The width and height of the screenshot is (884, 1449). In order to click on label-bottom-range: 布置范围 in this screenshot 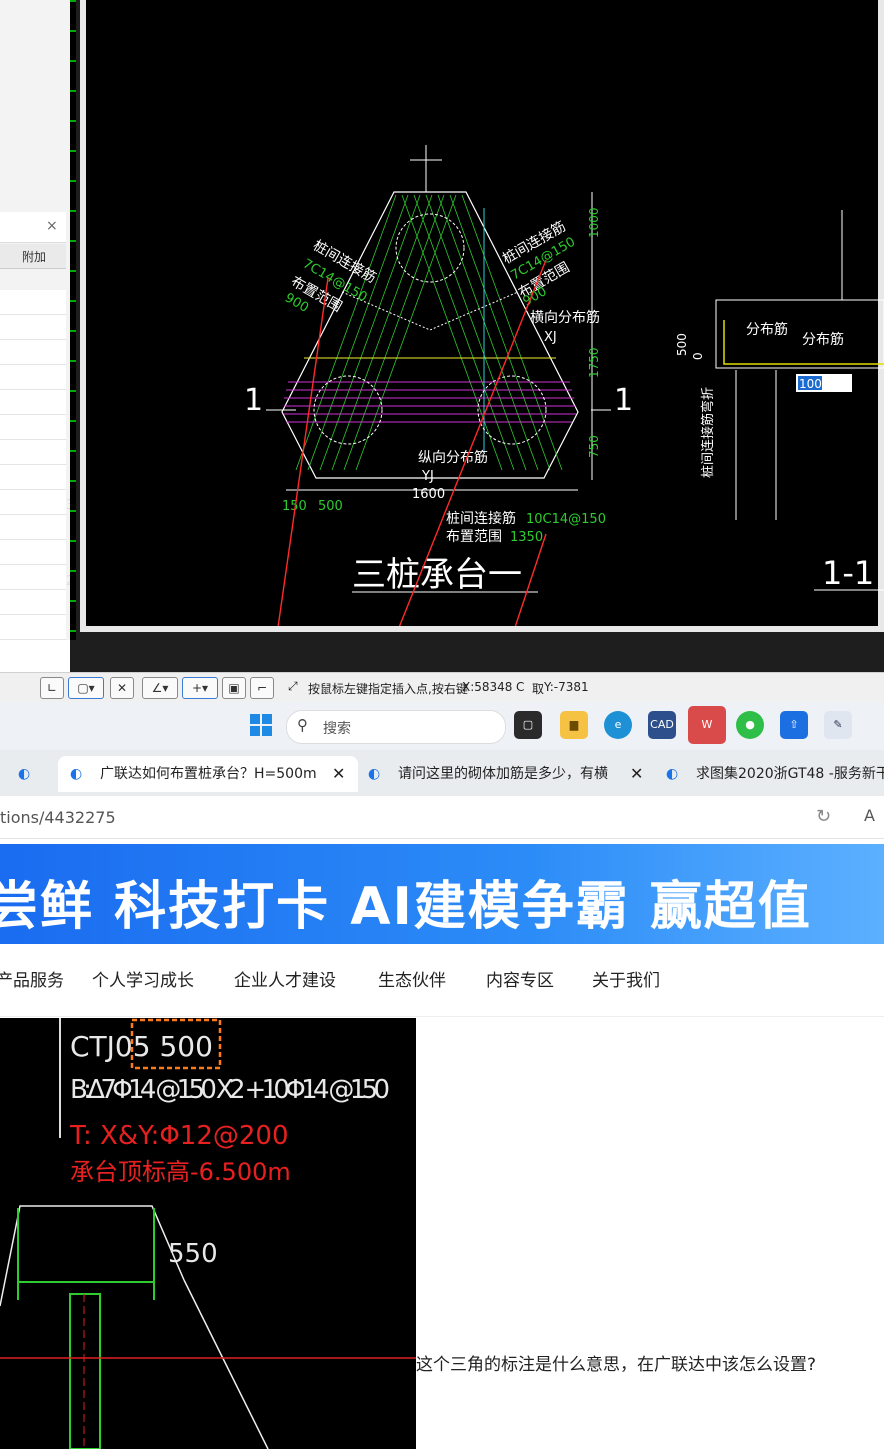, I will do `click(474, 536)`.